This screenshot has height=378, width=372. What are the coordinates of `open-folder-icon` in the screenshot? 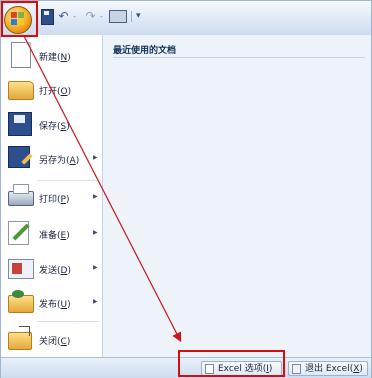 It's located at (21, 90).